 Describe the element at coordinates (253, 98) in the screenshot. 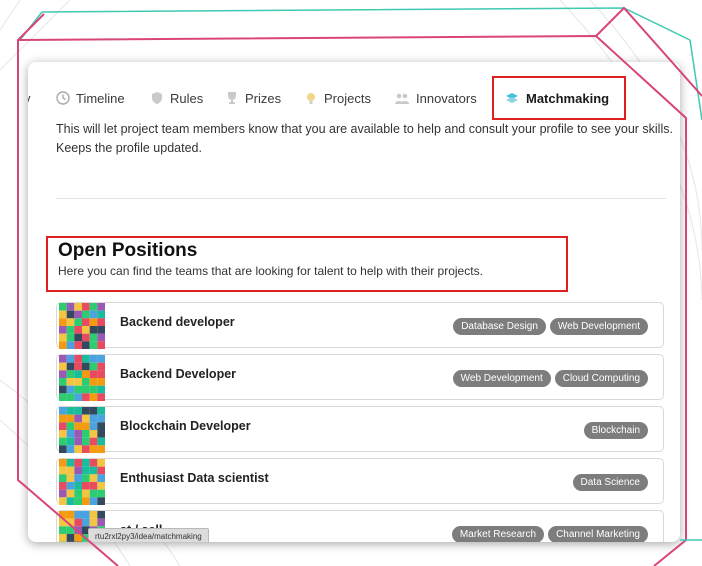

I see `tab-prizes: Prizes` at that location.